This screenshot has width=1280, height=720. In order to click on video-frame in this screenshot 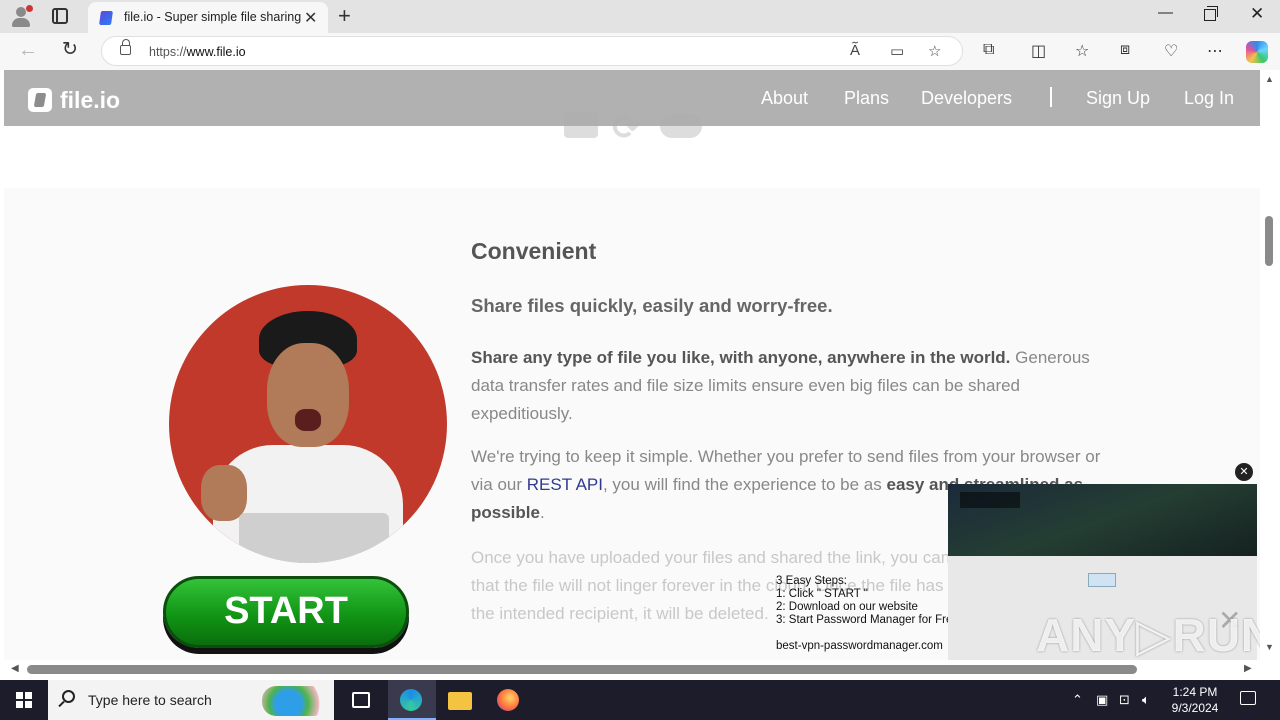, I will do `click(1102, 520)`.